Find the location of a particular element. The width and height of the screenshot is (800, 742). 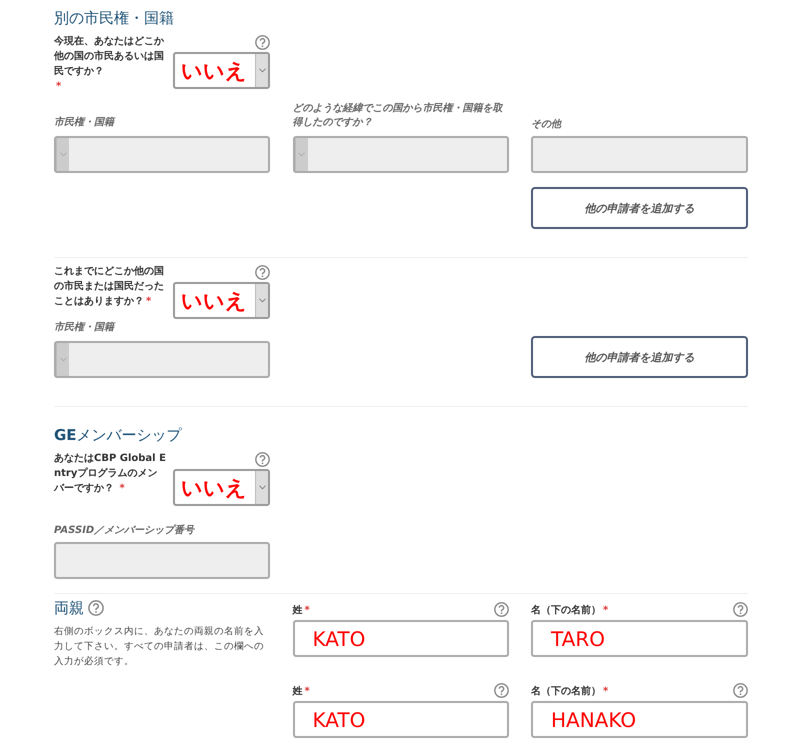

question-label: これまでにどこか他の国の市民または国民だったことはありますか？ * is located at coordinates (109, 286).